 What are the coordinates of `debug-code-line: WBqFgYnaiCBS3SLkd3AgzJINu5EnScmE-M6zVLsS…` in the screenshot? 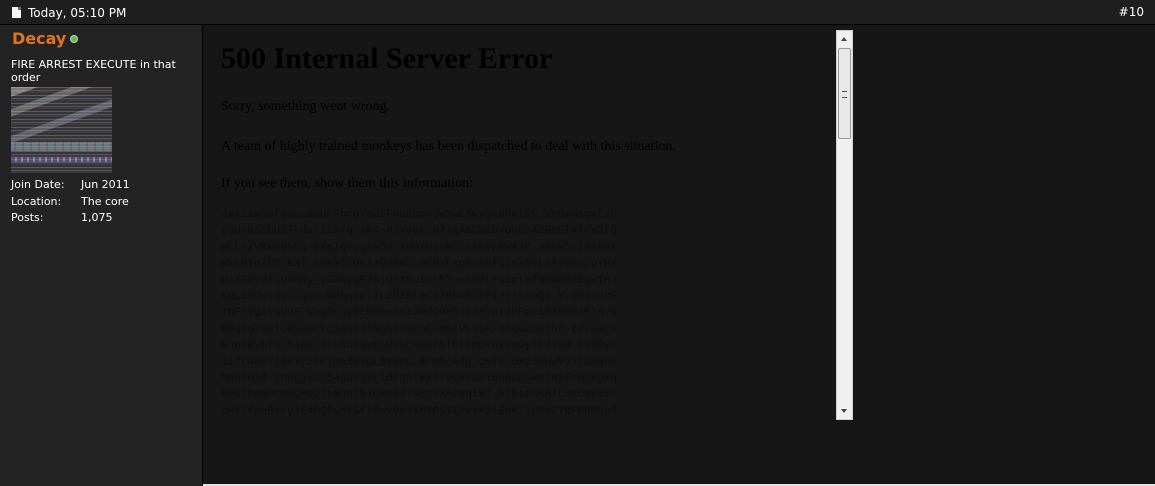 It's located at (419, 329).